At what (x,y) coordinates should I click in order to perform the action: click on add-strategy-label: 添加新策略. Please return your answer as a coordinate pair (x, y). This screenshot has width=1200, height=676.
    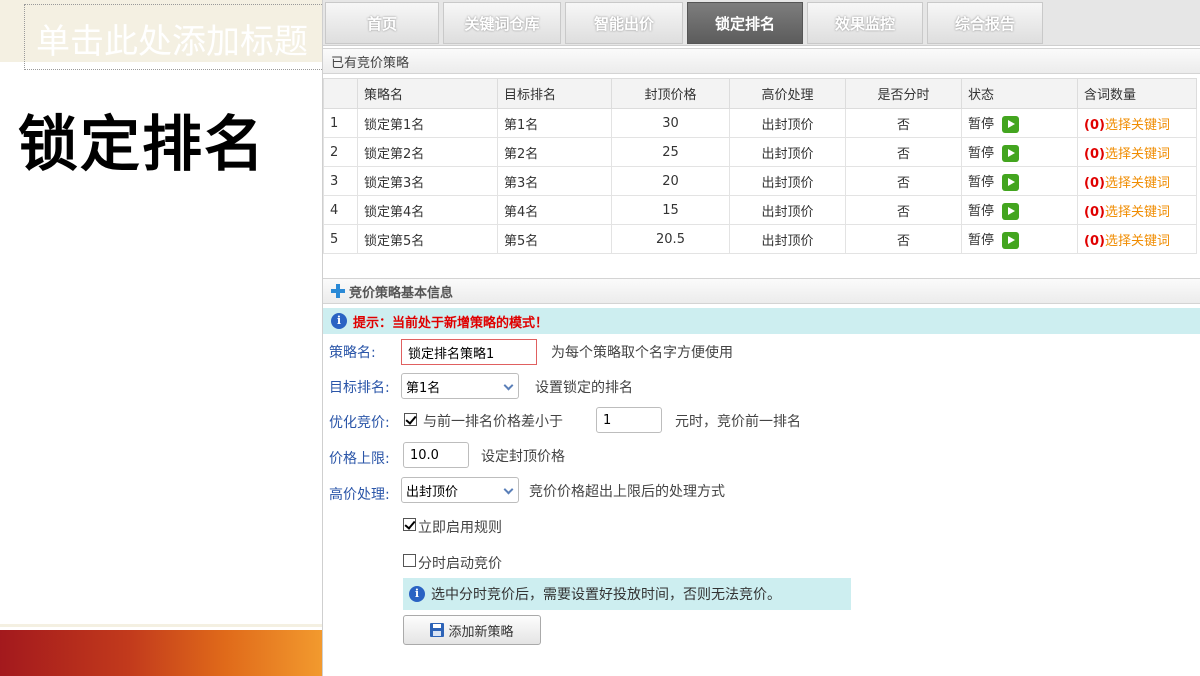
    Looking at the image, I should click on (481, 632).